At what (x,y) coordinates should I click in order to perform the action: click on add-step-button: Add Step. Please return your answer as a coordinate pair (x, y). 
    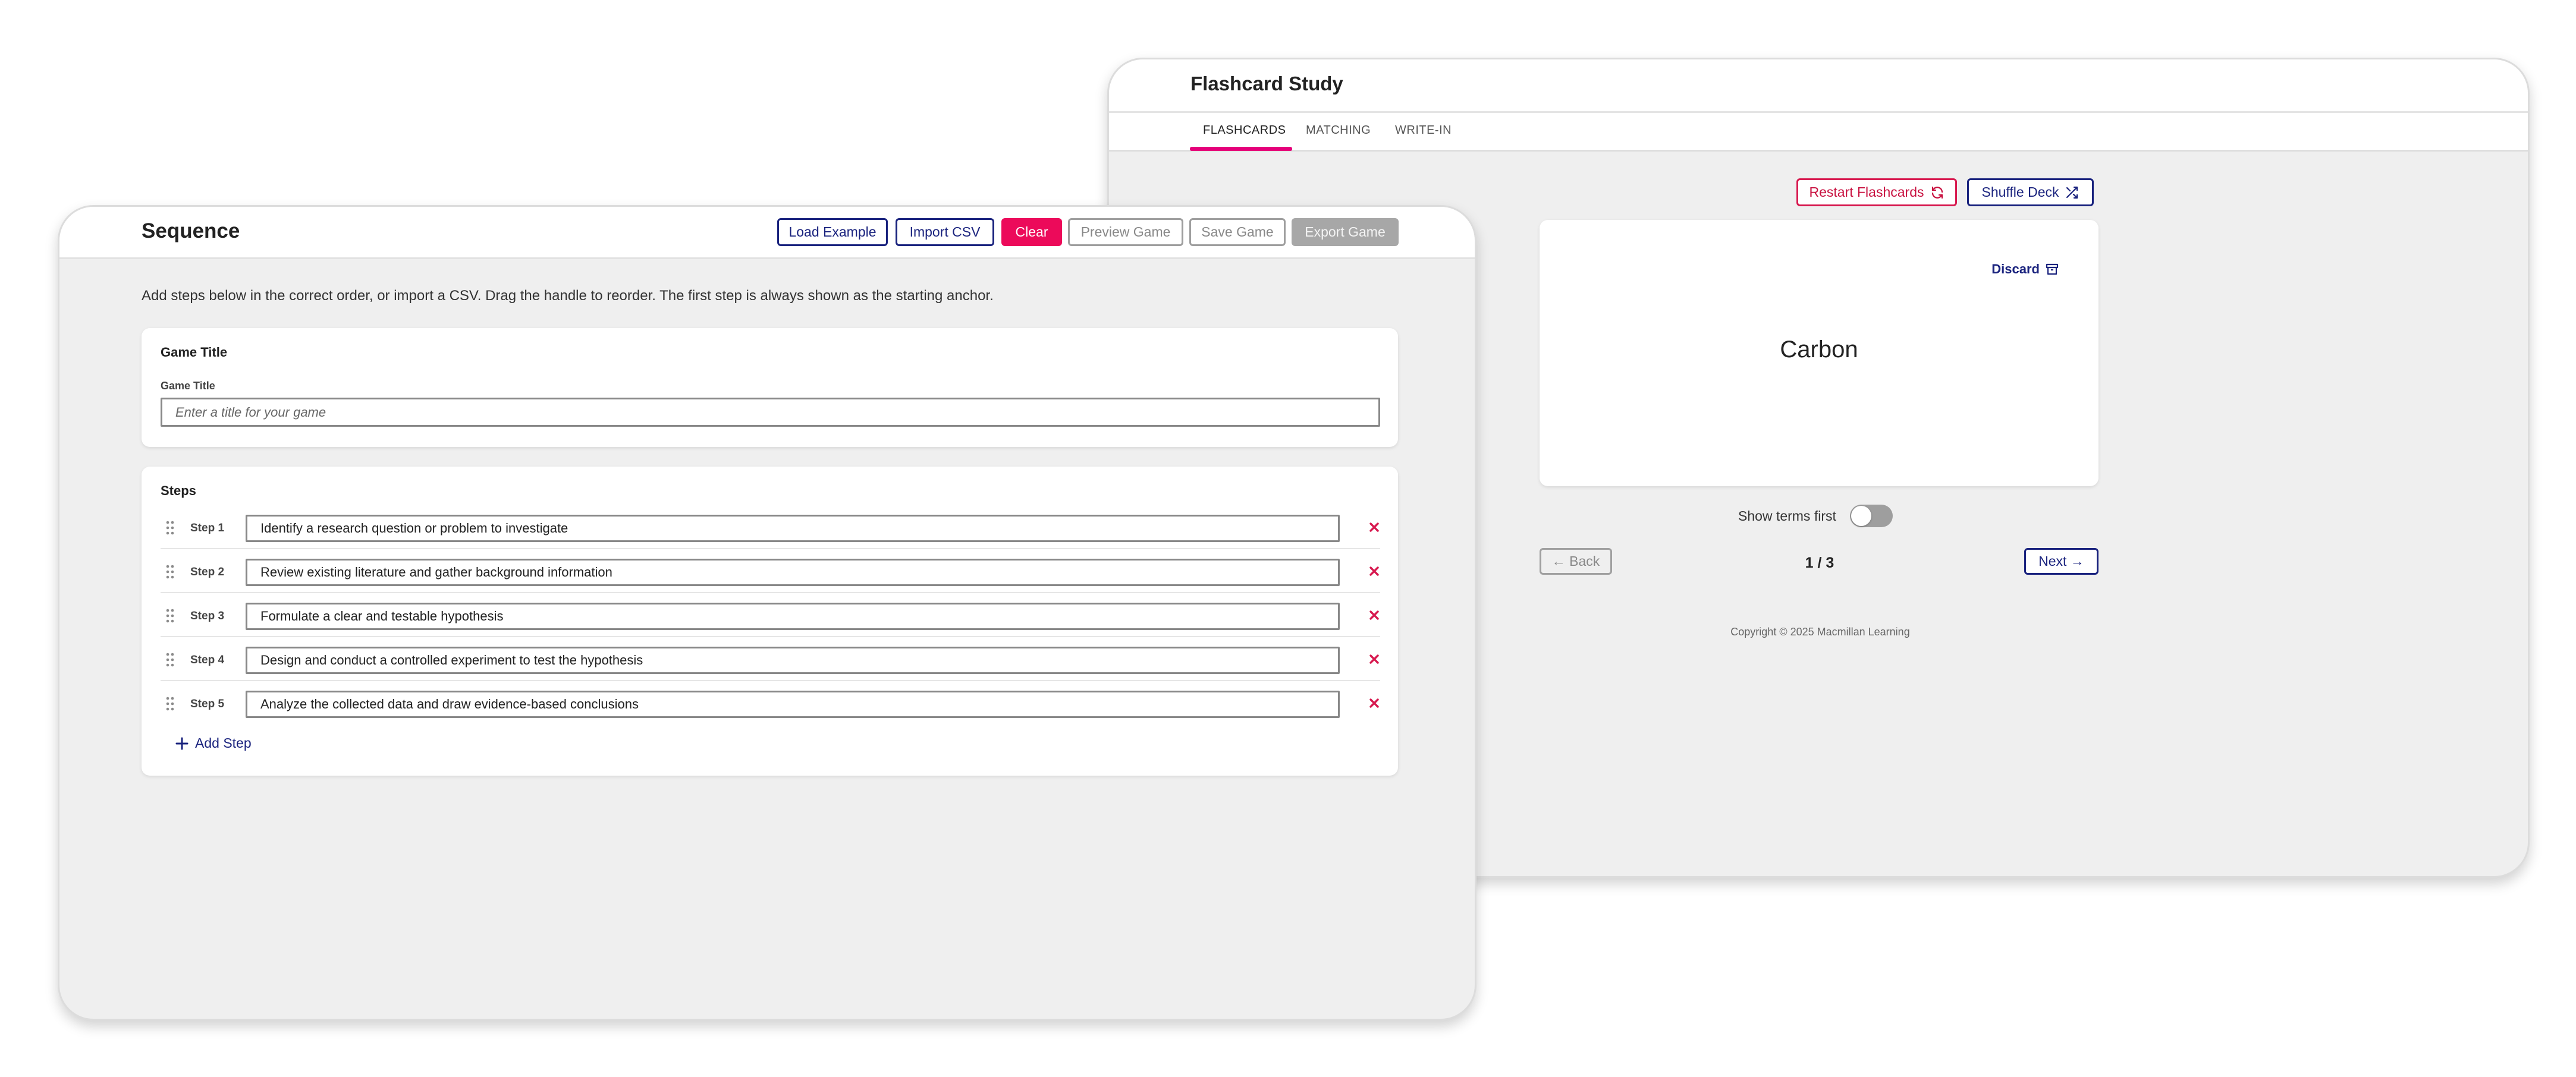
    Looking at the image, I should click on (213, 743).